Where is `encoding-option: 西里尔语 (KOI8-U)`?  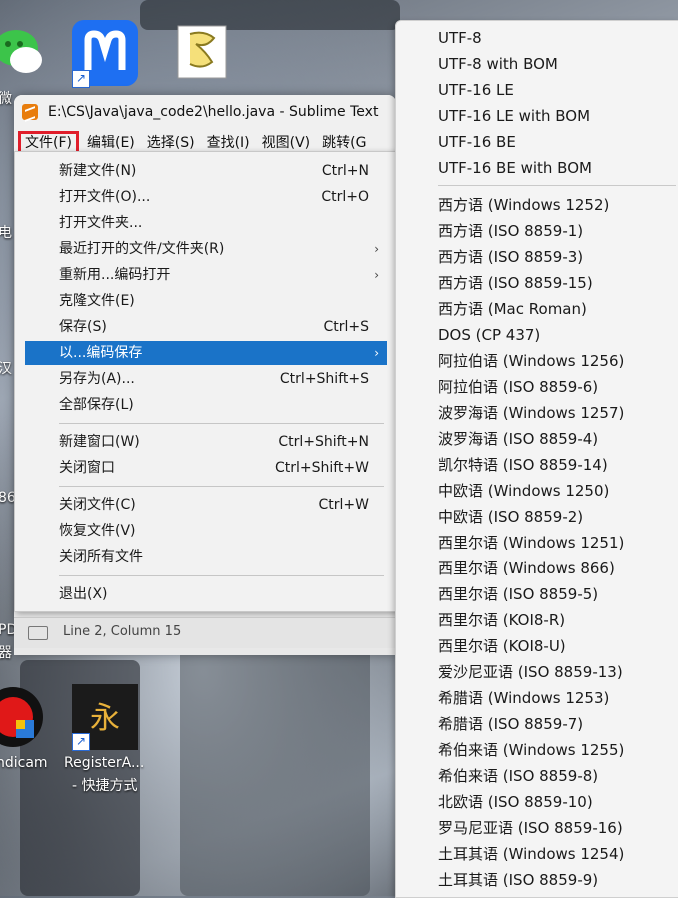 encoding-option: 西里尔语 (KOI8-U) is located at coordinates (502, 646).